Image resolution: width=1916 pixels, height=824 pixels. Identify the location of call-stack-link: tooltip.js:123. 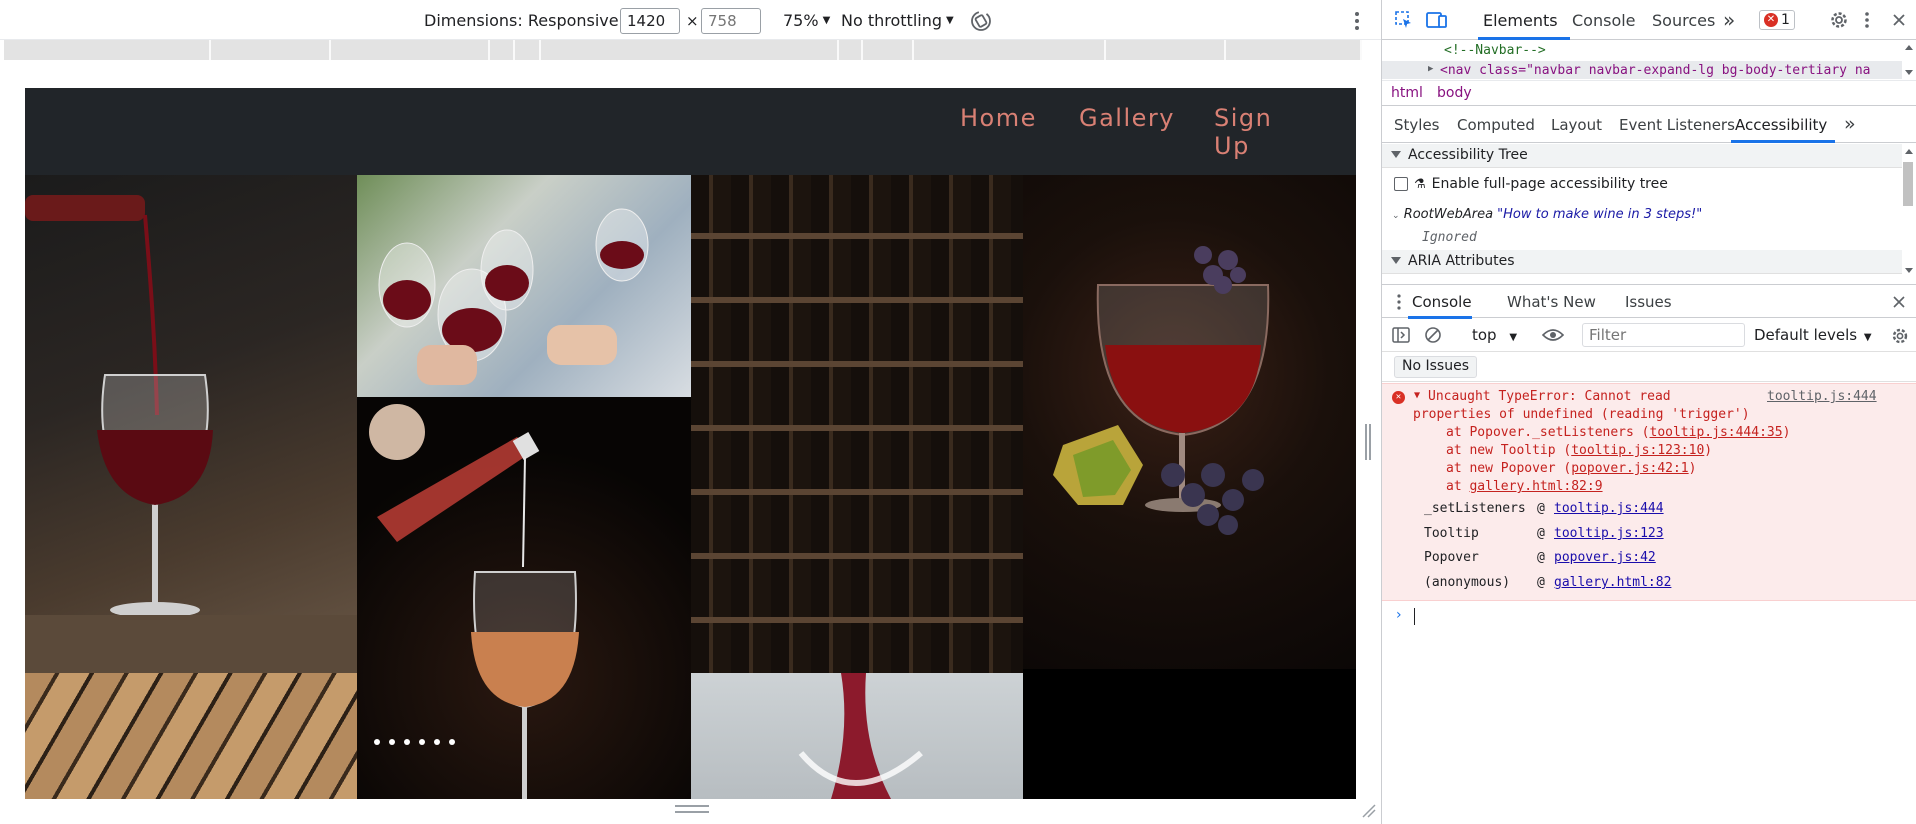
(1609, 533).